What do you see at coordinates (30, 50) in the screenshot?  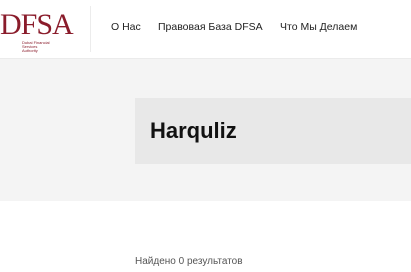 I see `logo-subtitle-line-3: Authority` at bounding box center [30, 50].